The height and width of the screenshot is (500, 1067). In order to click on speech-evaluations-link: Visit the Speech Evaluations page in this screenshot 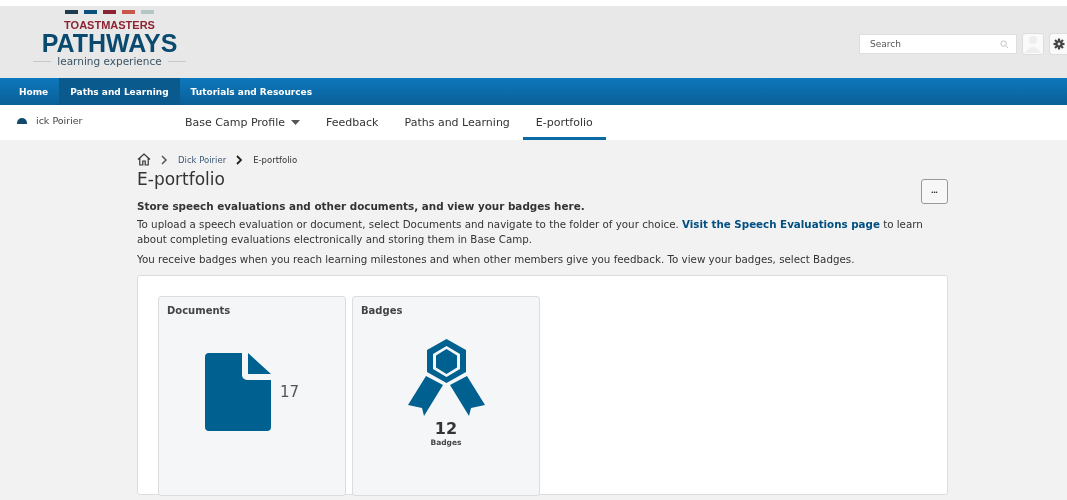, I will do `click(781, 224)`.